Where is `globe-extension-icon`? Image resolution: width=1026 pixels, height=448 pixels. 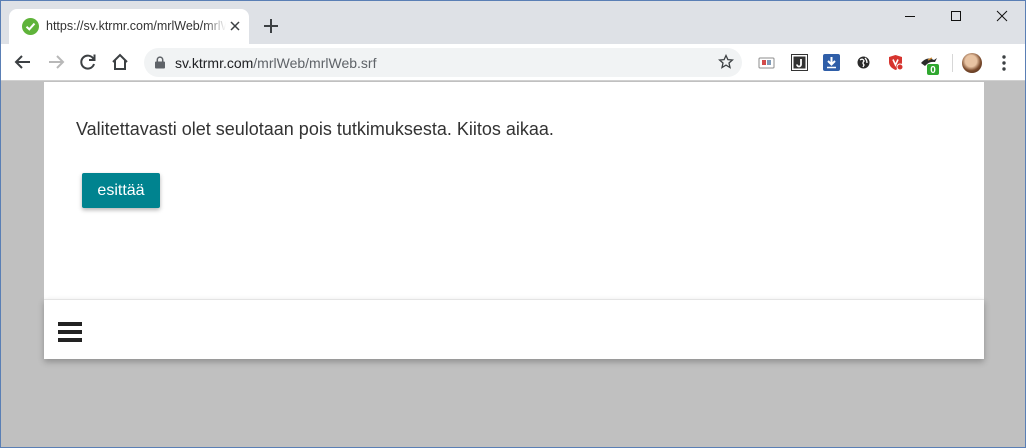 globe-extension-icon is located at coordinates (863, 62).